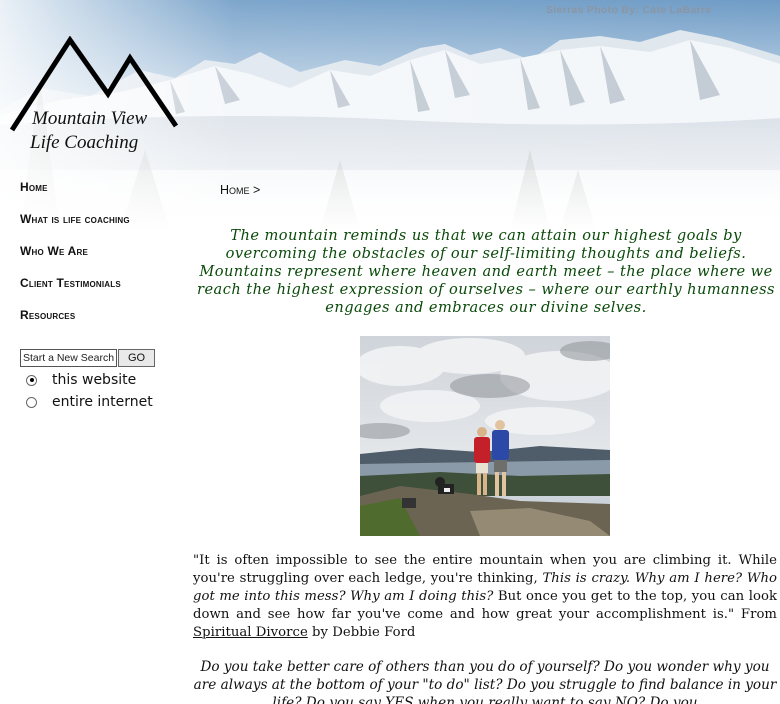 Image resolution: width=780 pixels, height=704 pixels. Describe the element at coordinates (105, 196) in the screenshot. I see `nav-item-home: Home` at that location.